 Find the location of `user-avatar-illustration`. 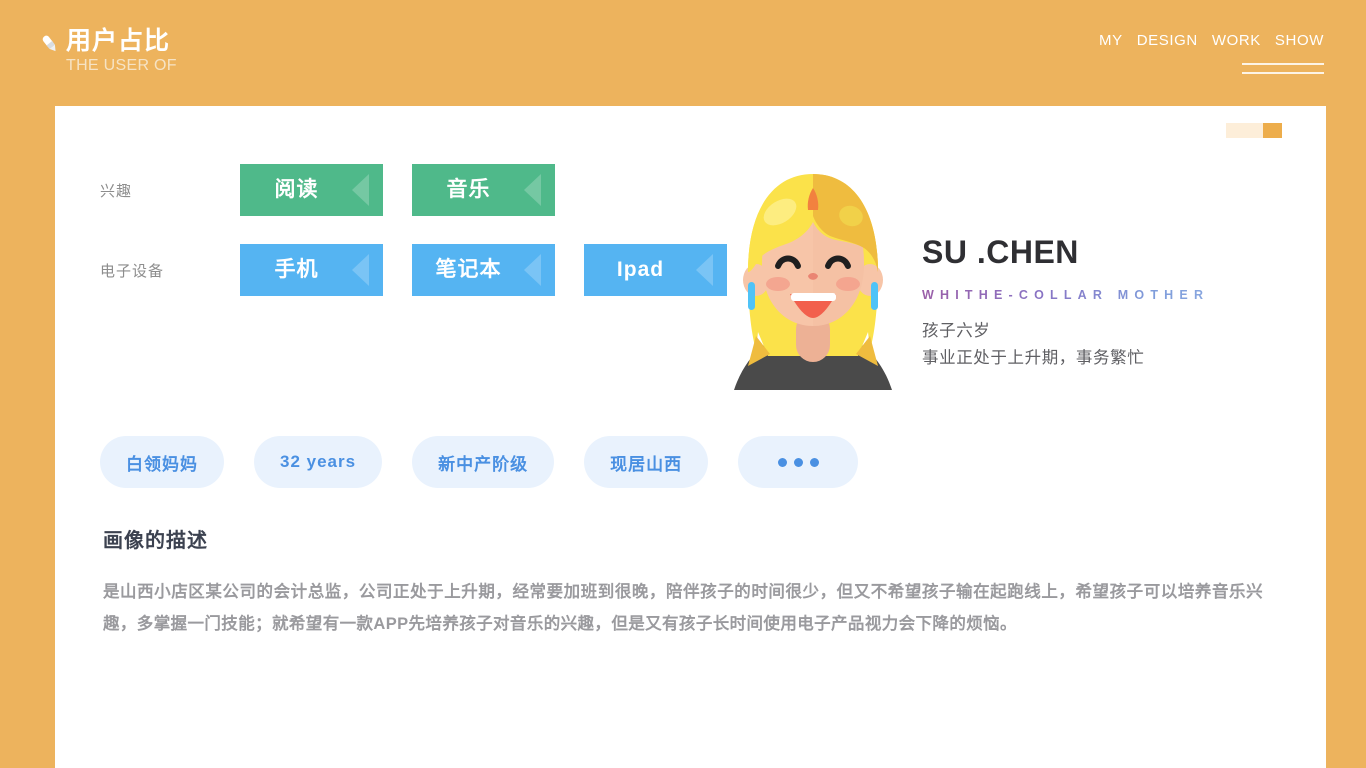

user-avatar-illustration is located at coordinates (813, 282).